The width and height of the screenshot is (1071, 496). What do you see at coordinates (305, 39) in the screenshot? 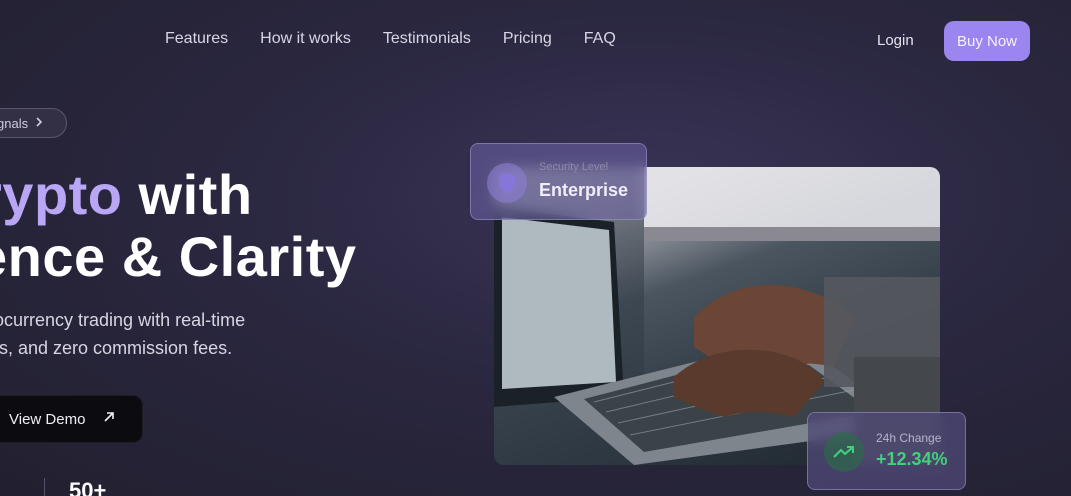
I see `nav-link-how-it-works: How it works` at bounding box center [305, 39].